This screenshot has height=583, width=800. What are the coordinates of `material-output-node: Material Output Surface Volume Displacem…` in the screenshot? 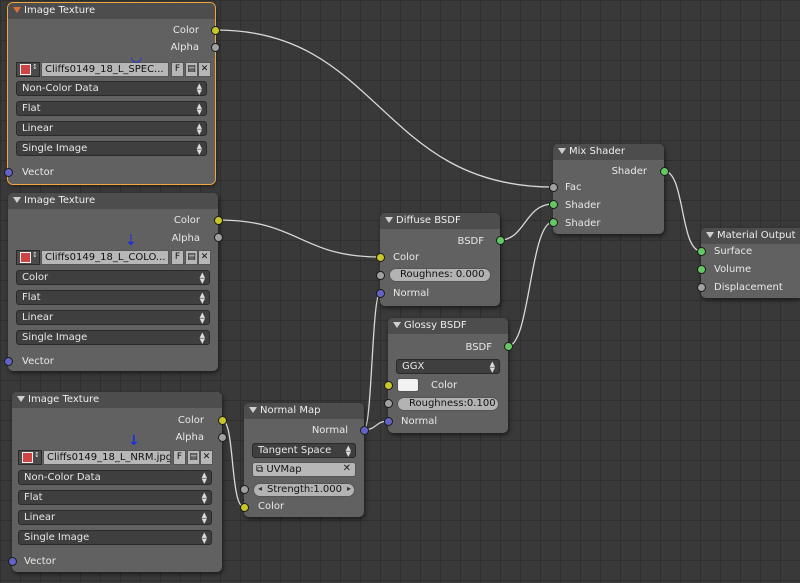 It's located at (750, 263).